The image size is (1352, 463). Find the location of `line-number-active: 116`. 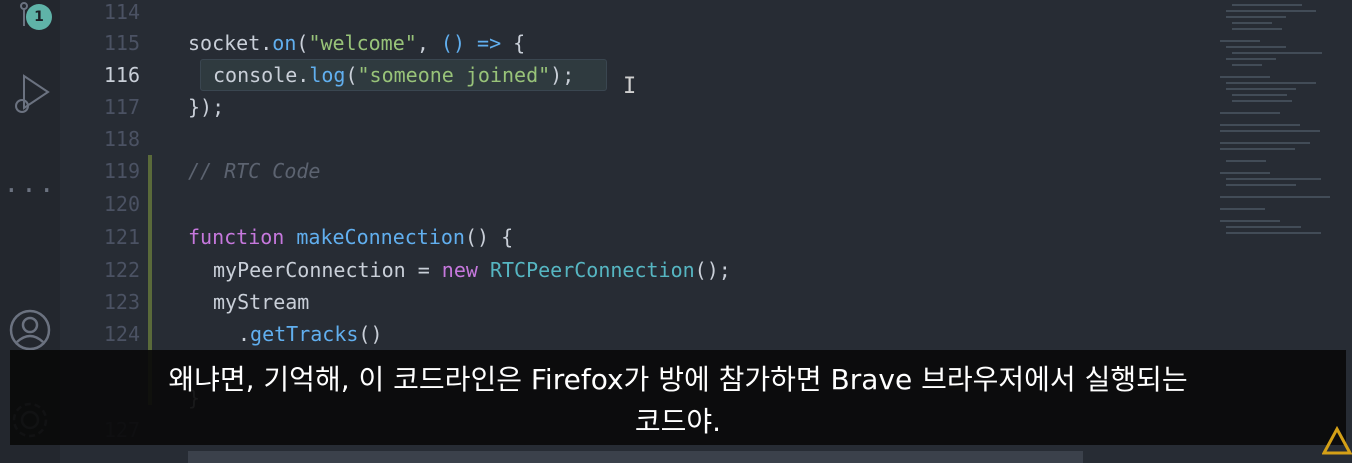

line-number-active: 116 is located at coordinates (121, 75).